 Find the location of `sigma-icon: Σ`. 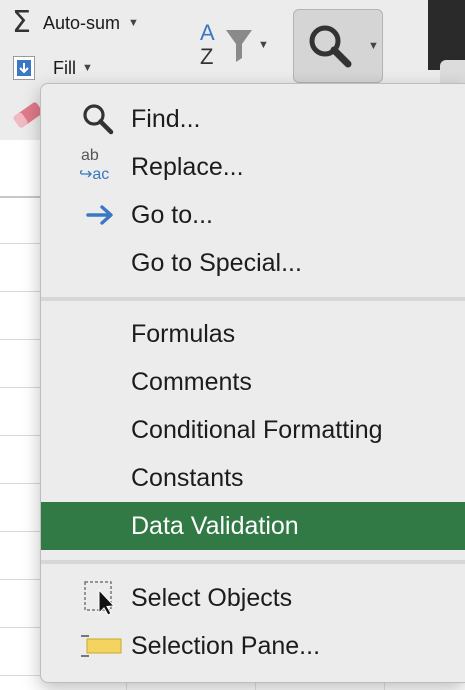

sigma-icon: Σ is located at coordinates (21, 22).